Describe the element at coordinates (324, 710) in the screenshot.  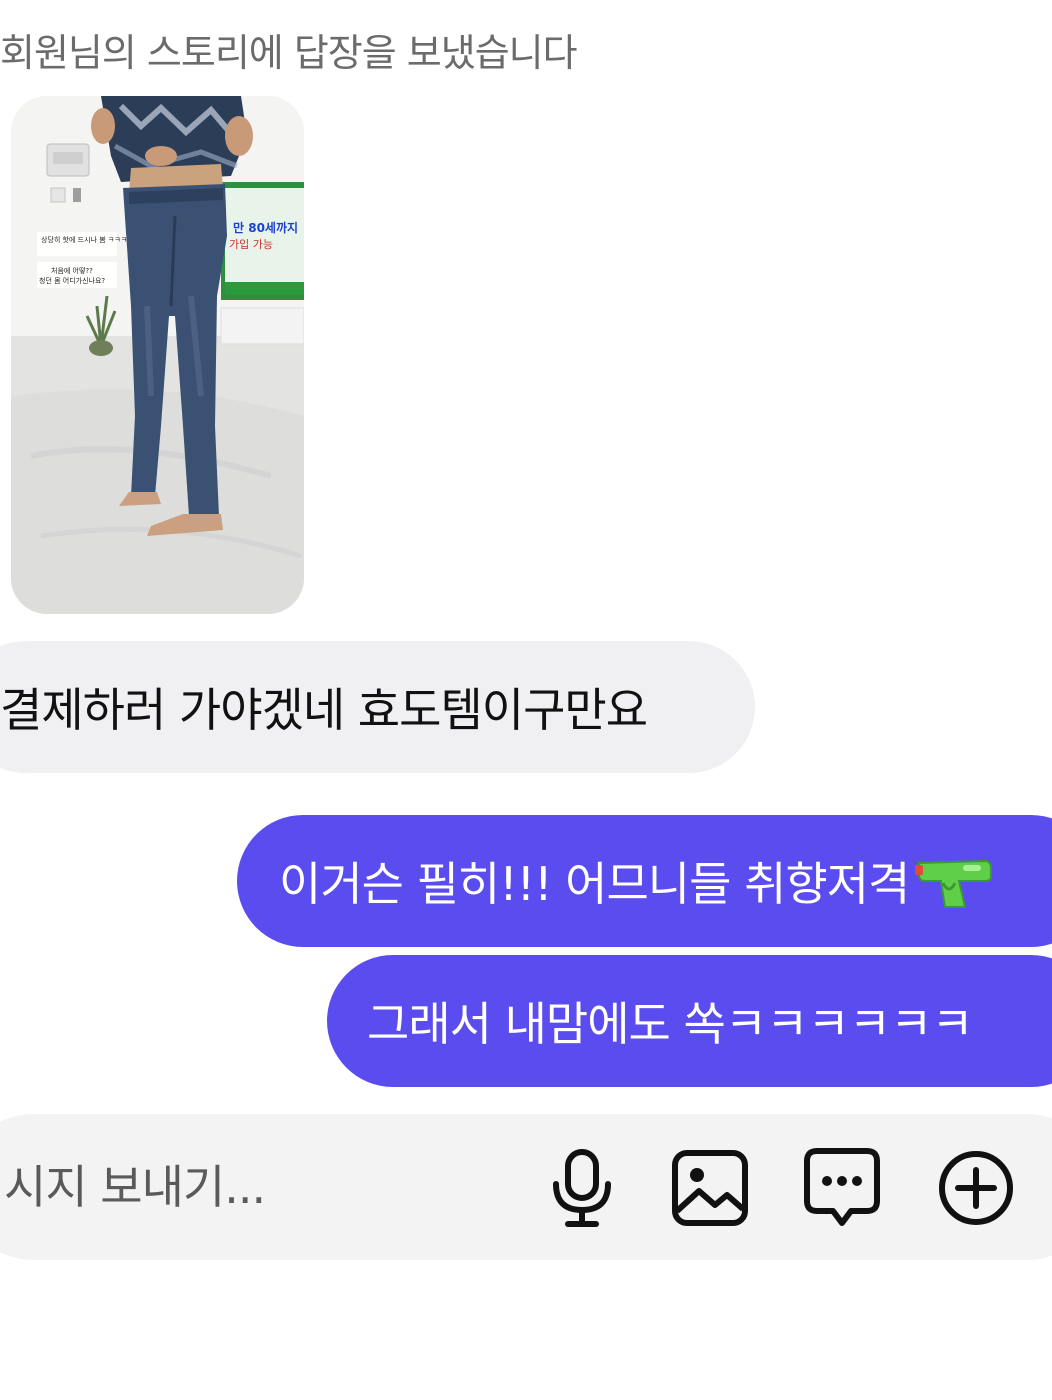
I see `message-text: 결제하러 가야겠네 효도템이구만요` at that location.